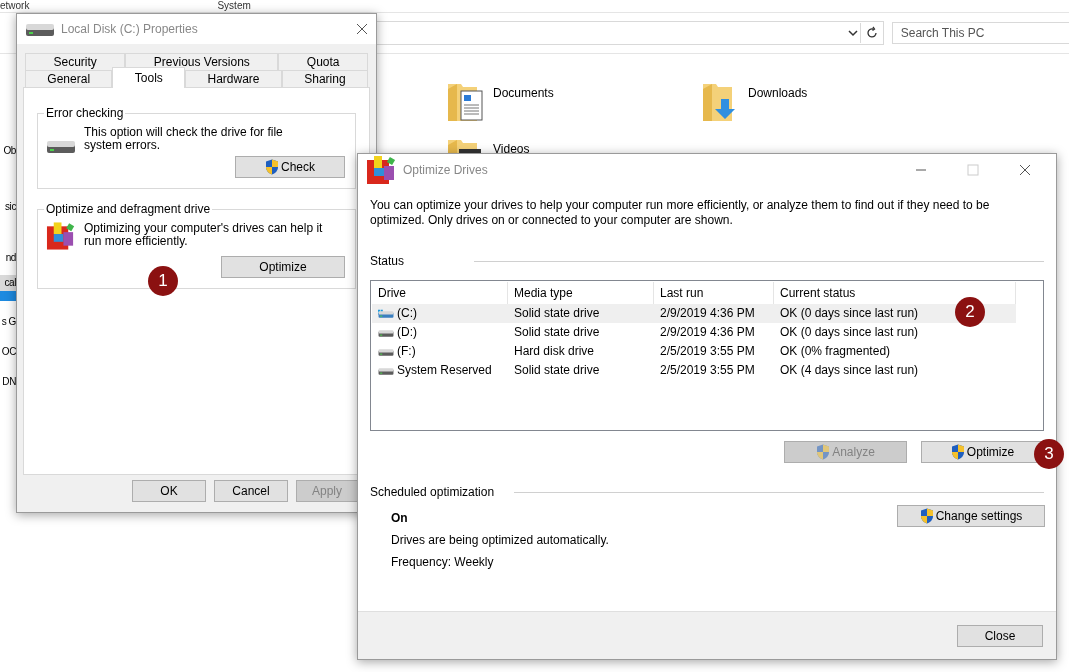 This screenshot has height=672, width=1069. Describe the element at coordinates (362, 29) in the screenshot. I see `close-icon` at that location.